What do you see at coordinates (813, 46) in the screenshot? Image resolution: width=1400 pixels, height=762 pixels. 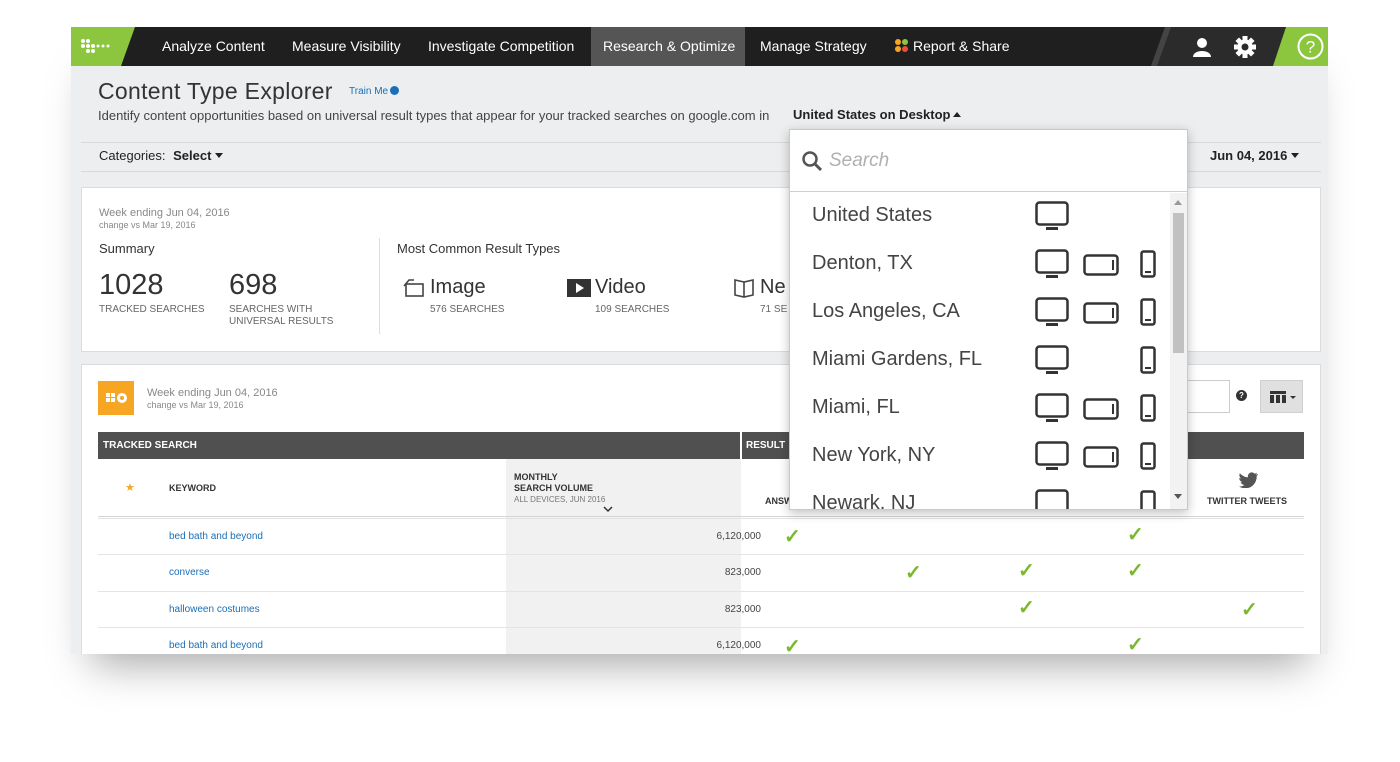 I see `nav-manage-strategy: Manage Strategy` at bounding box center [813, 46].